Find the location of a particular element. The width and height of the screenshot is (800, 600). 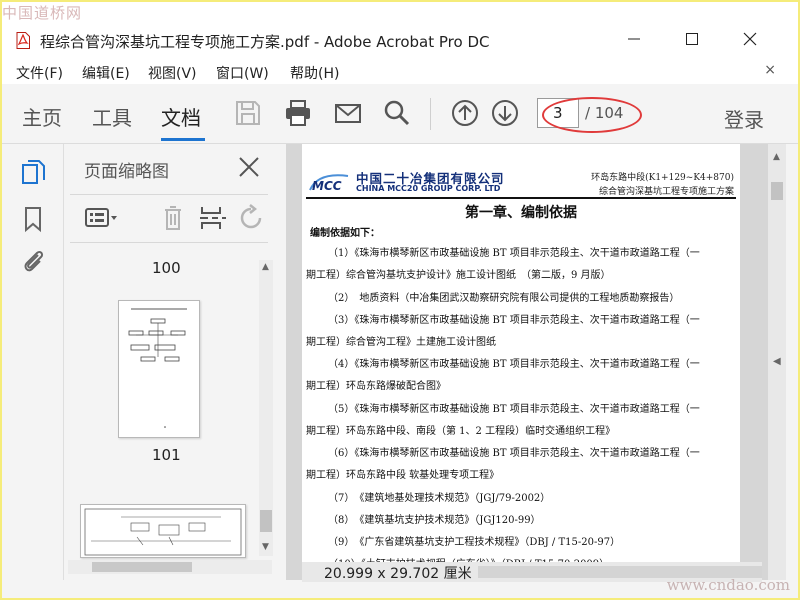

thumbnail-horizontal-scrollbar is located at coordinates (170, 567).